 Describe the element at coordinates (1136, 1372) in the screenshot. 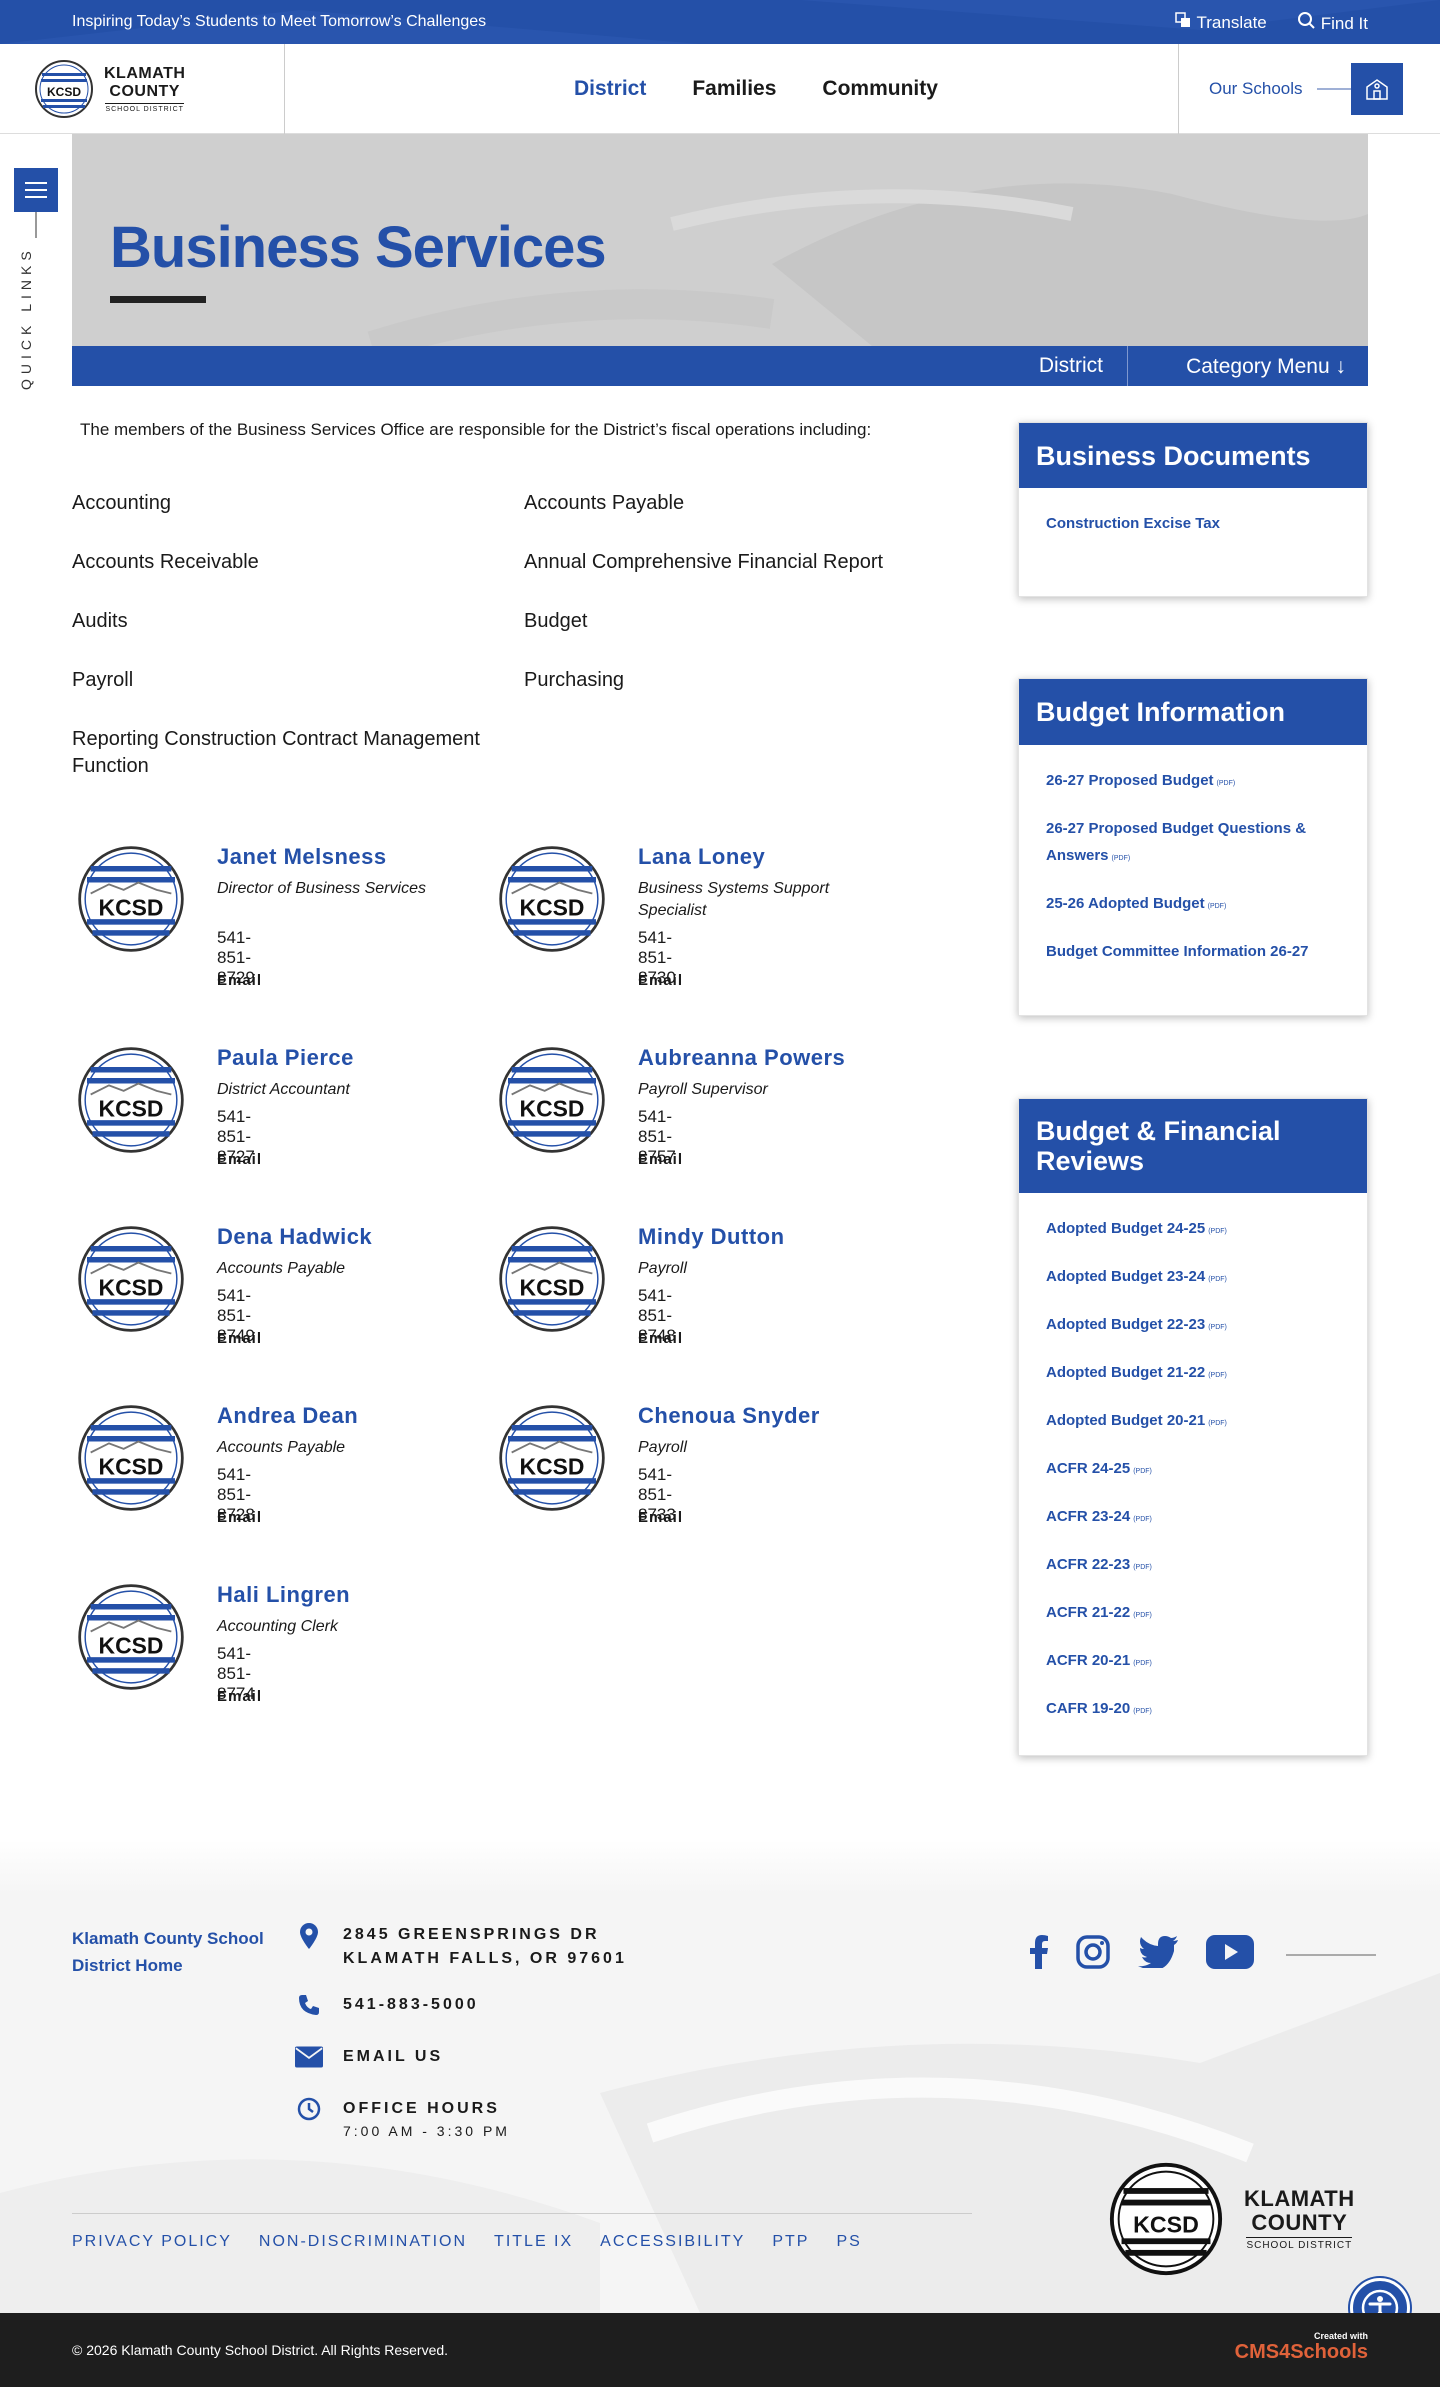

I see `document-link: Adopted Budget 21-22 (PDF)` at that location.